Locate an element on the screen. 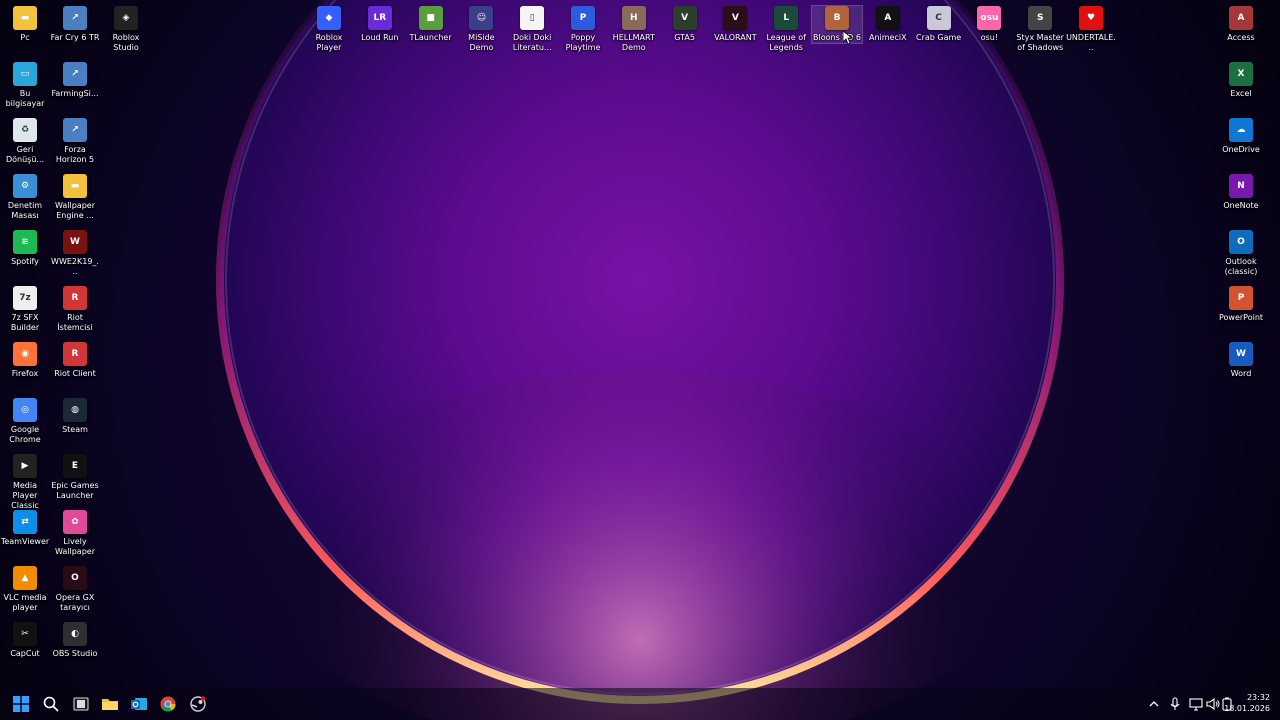 This screenshot has height=720, width=1280. tlauncher-icon: ■ is located at coordinates (430, 18).